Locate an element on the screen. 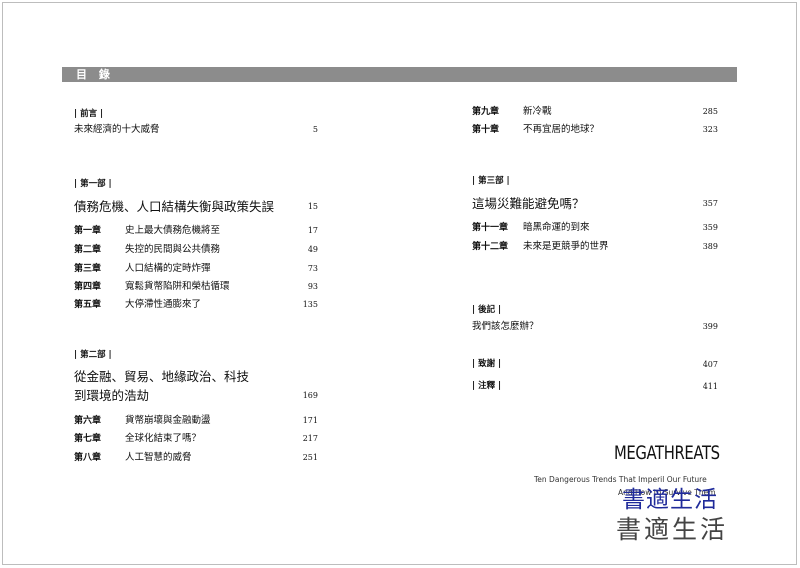  chapter-title: 全球化結束了嗎？ is located at coordinates (163, 438).